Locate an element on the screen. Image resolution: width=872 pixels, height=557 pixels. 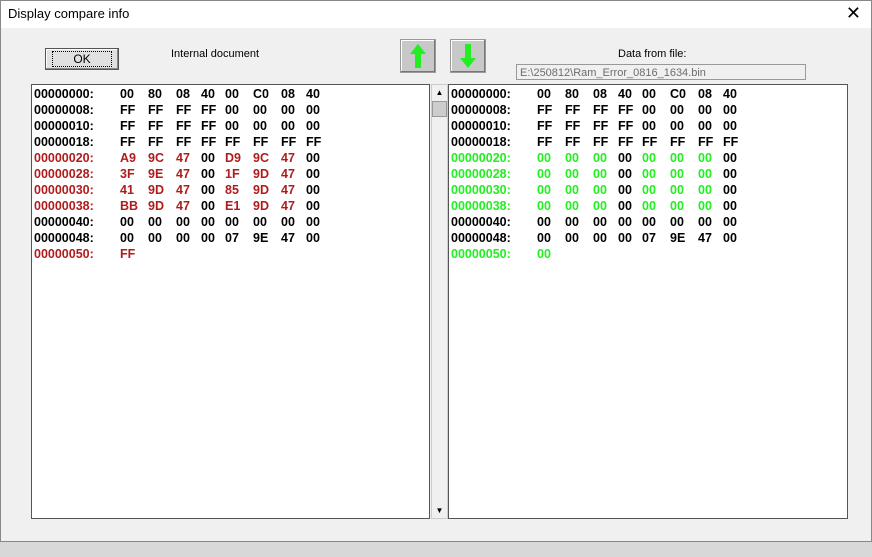
hex-byte: 41 is located at coordinates (127, 190).